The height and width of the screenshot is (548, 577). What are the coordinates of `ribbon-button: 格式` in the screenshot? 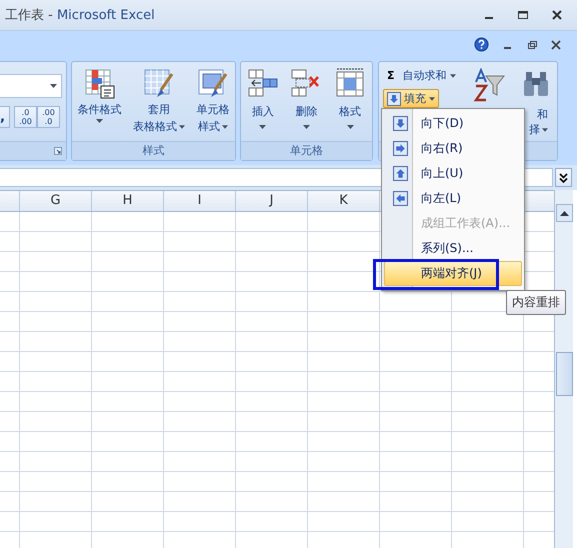 It's located at (350, 103).